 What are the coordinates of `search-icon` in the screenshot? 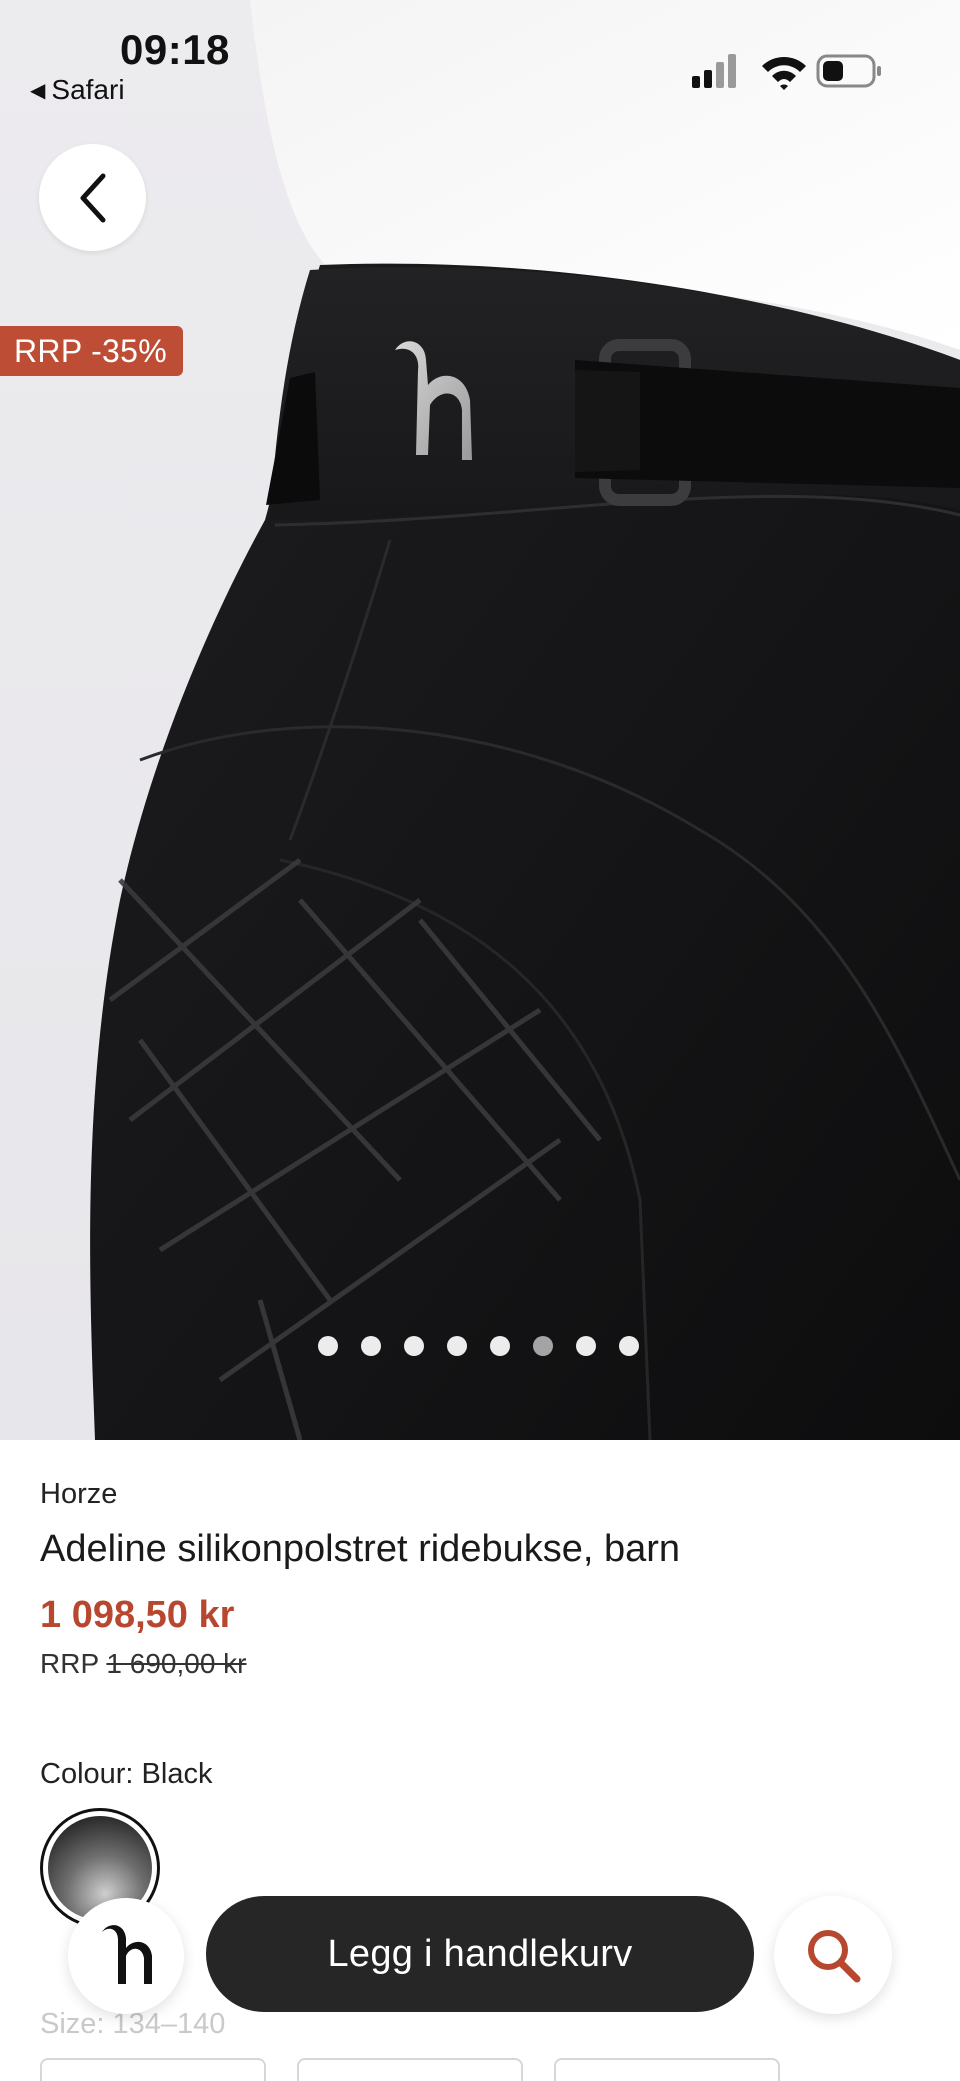 It's located at (834, 1956).